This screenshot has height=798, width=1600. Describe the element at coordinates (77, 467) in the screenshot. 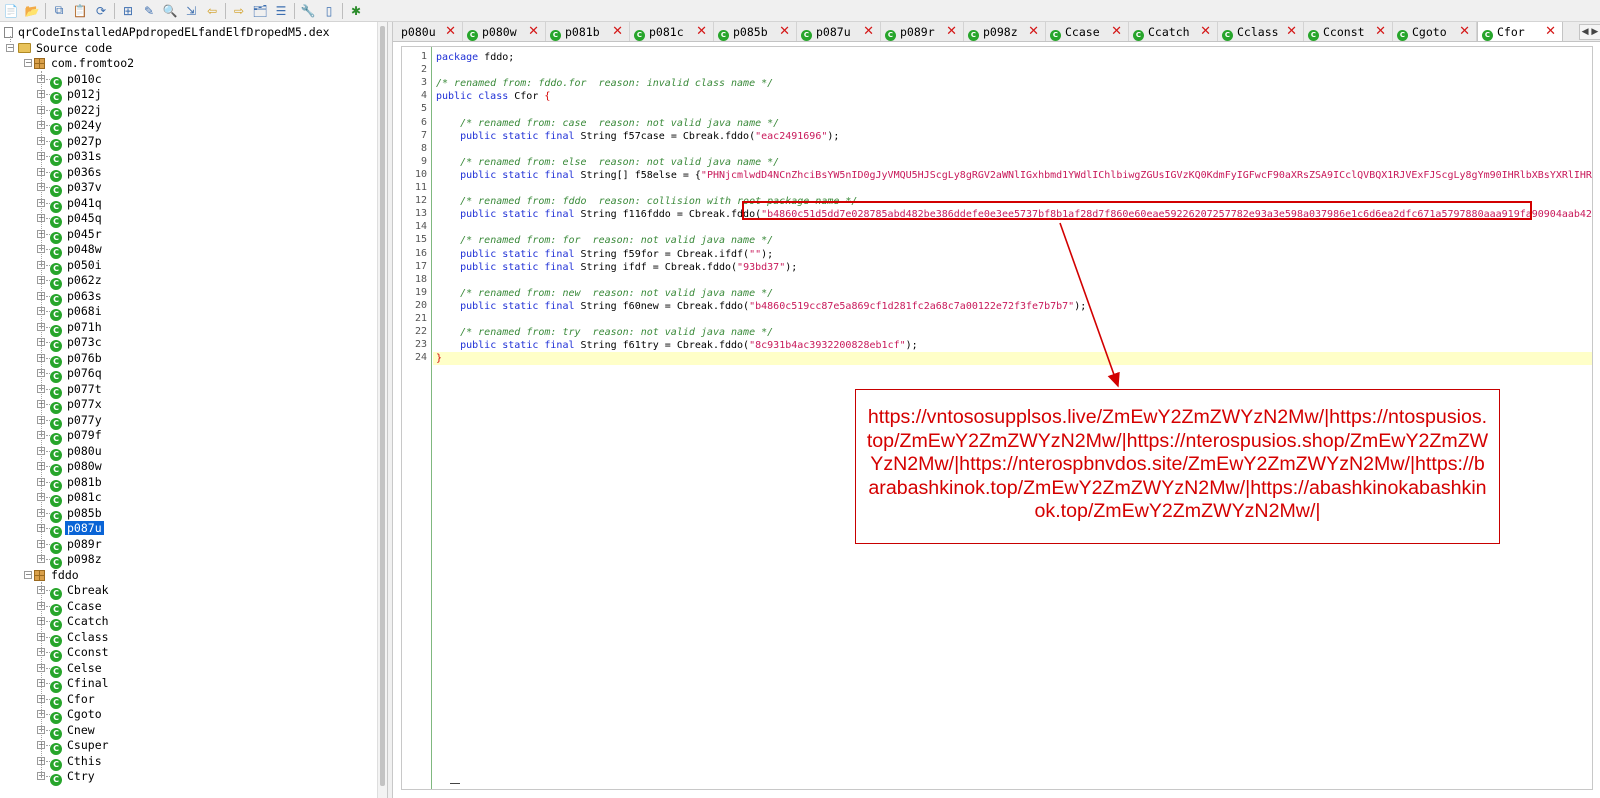

I see `tree-item-class: Cp080w` at that location.